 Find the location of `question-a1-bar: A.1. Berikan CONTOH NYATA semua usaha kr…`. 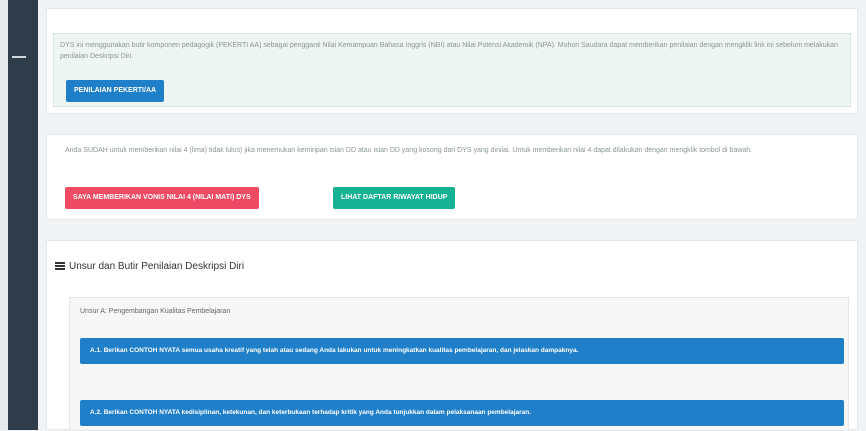

question-a1-bar: A.1. Berikan CONTOH NYATA semua usaha kr… is located at coordinates (462, 351).